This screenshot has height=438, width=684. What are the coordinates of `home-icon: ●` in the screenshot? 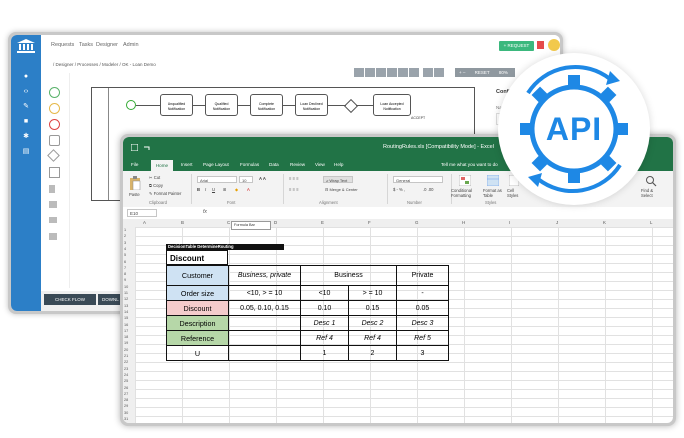 It's located at (26, 77).